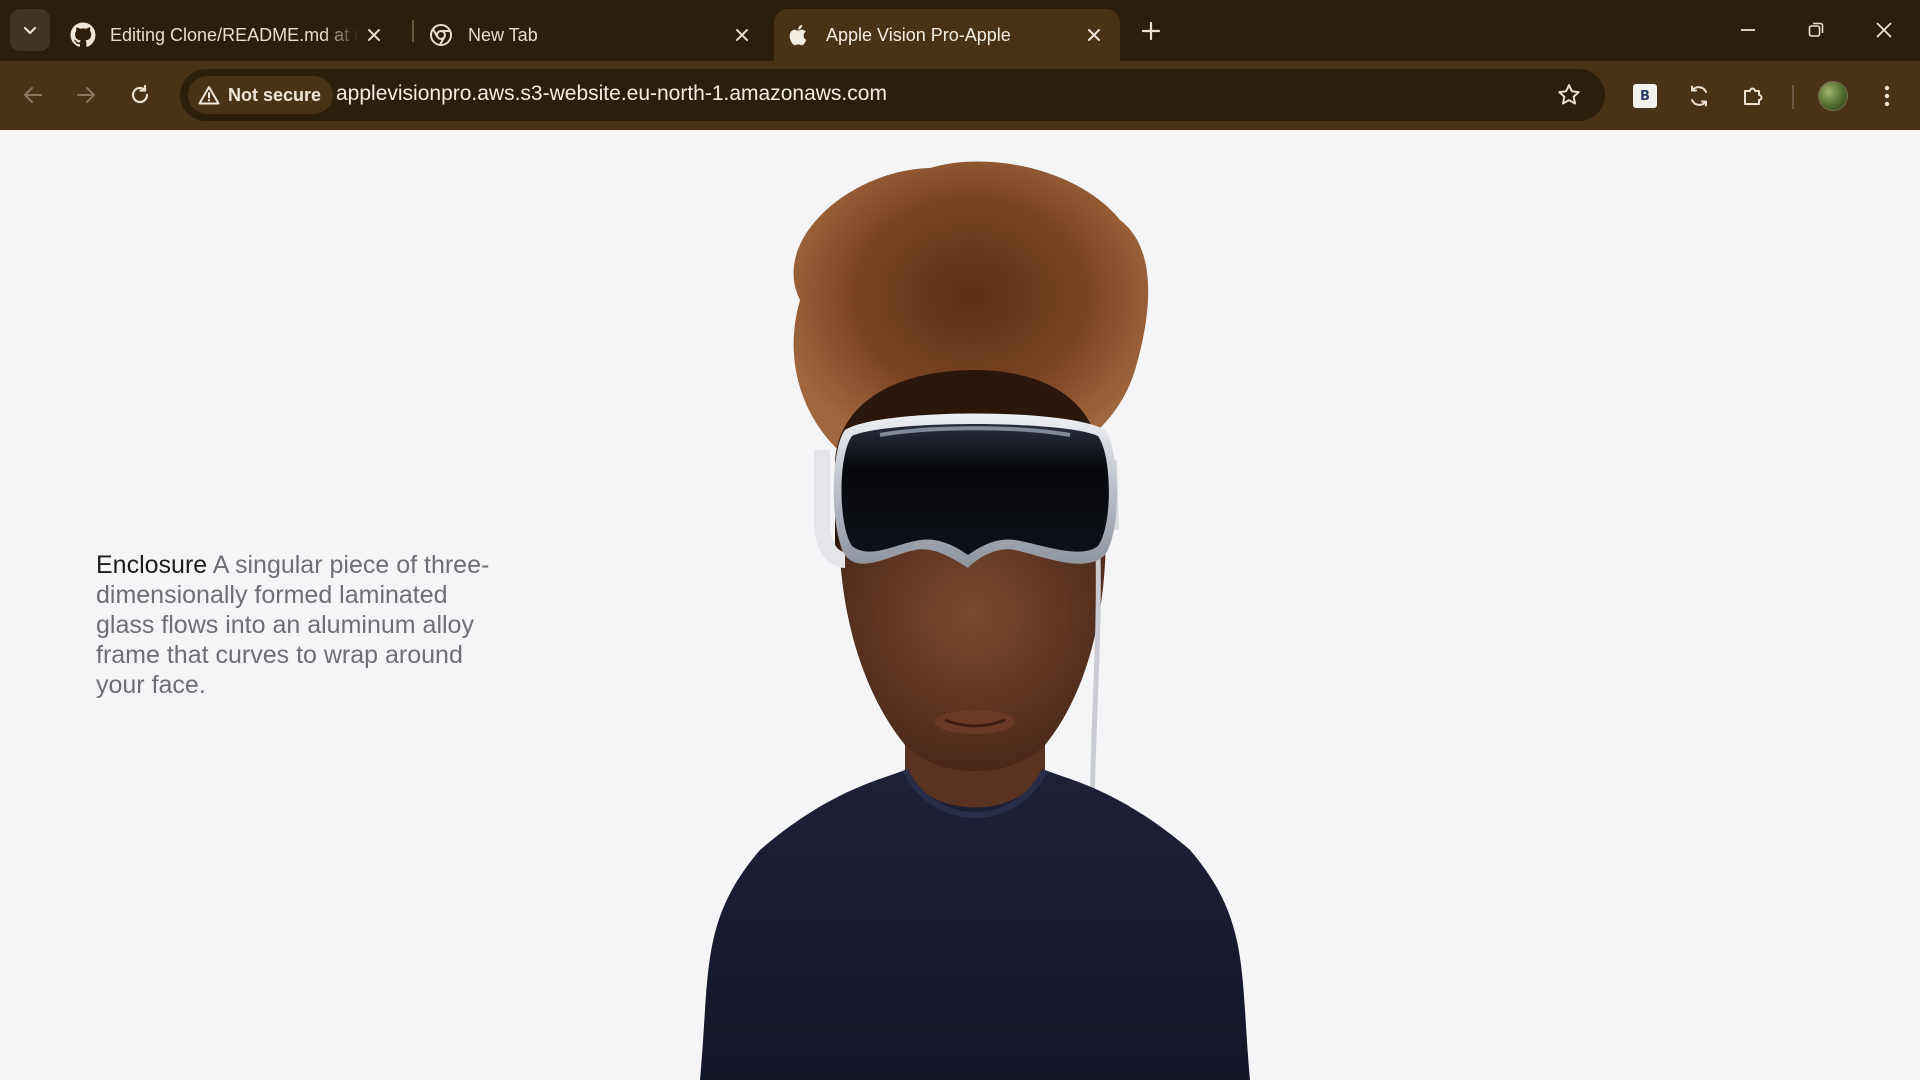  I want to click on plus-icon, so click(1151, 31).